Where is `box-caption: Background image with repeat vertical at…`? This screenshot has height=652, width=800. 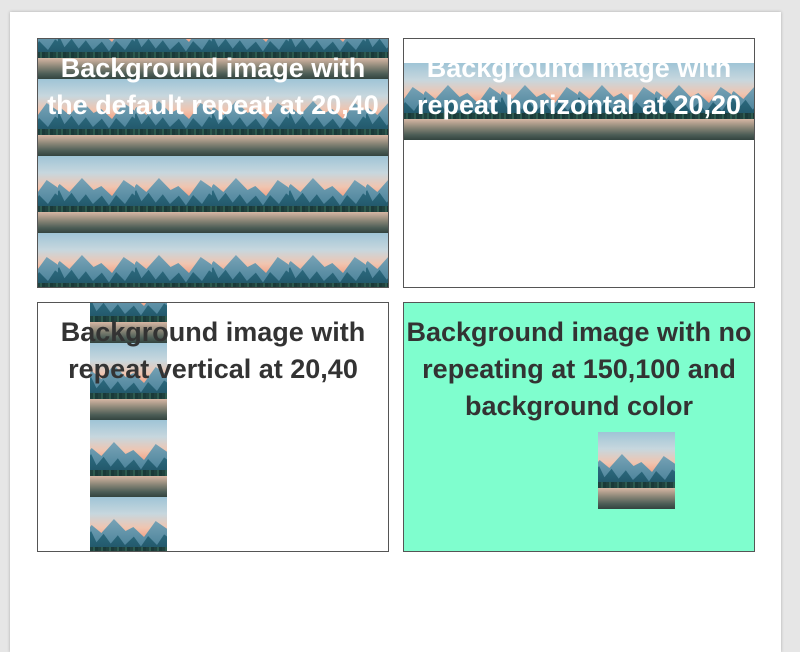 box-caption: Background image with repeat vertical at… is located at coordinates (213, 350).